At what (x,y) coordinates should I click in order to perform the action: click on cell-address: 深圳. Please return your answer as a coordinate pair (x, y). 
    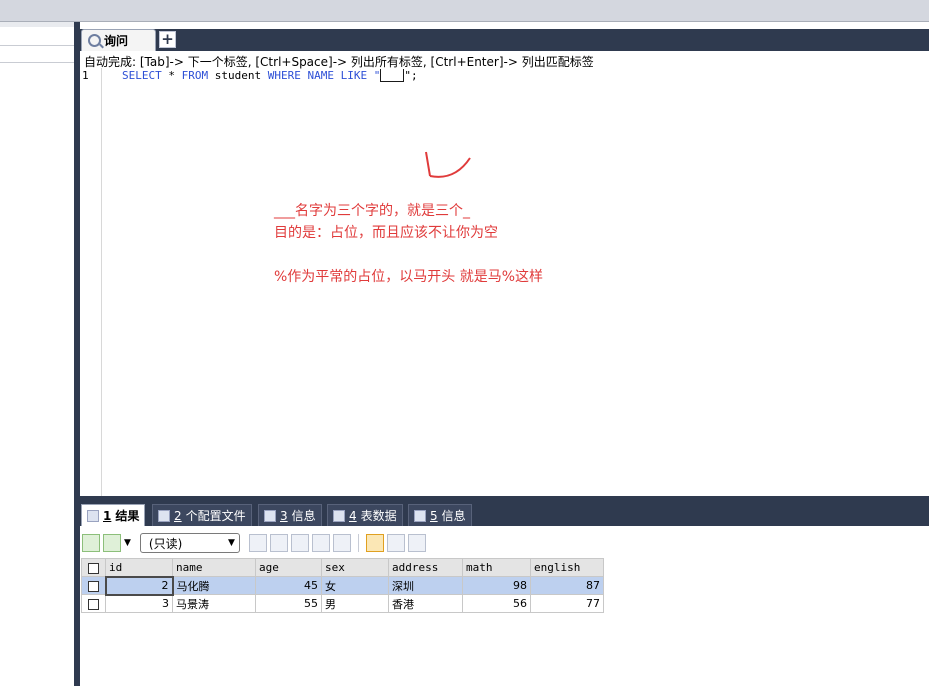
    Looking at the image, I should click on (425, 585).